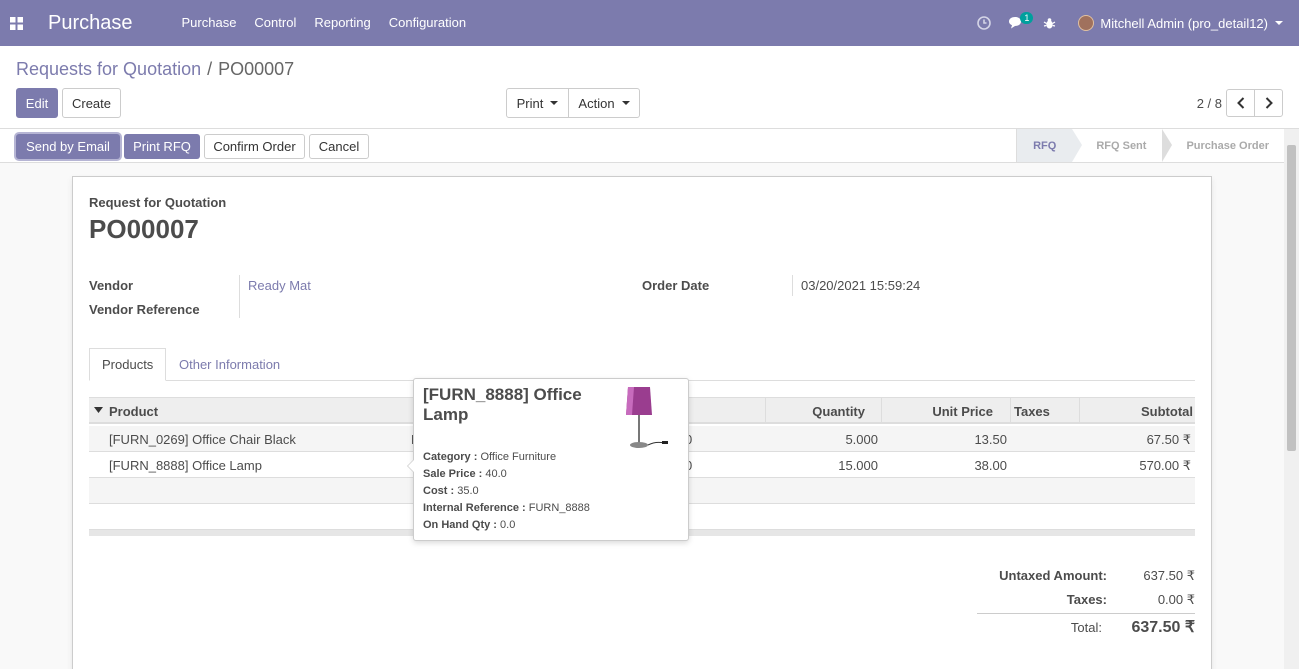  I want to click on action-dropdown: Action, so click(604, 103).